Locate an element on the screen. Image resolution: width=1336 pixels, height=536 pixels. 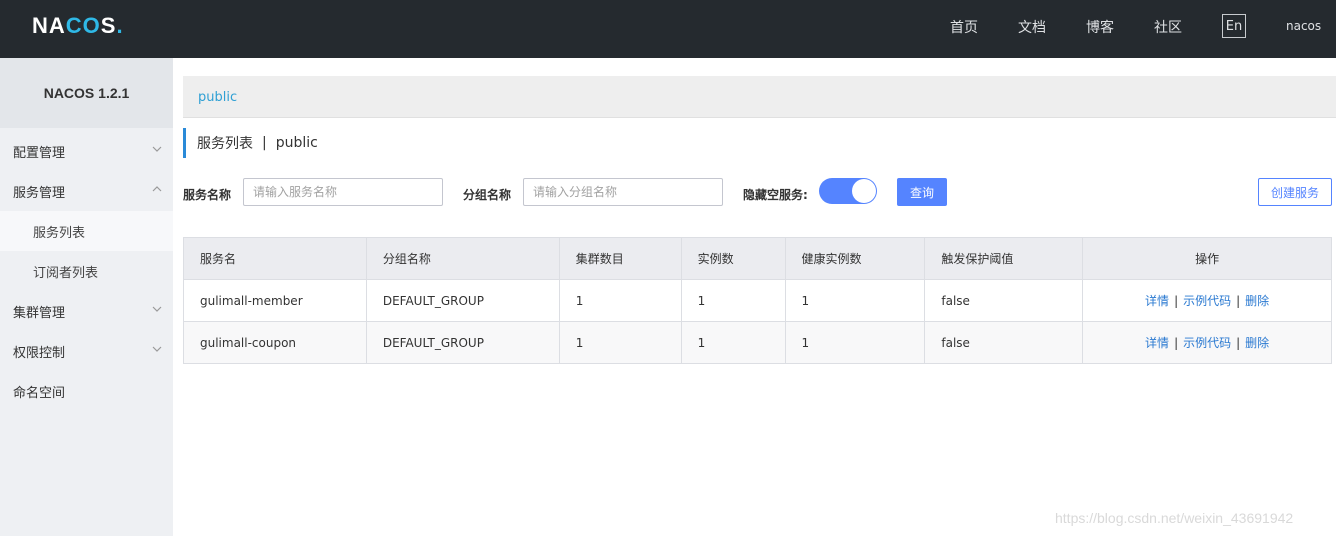
switch-knob is located at coordinates (864, 191).